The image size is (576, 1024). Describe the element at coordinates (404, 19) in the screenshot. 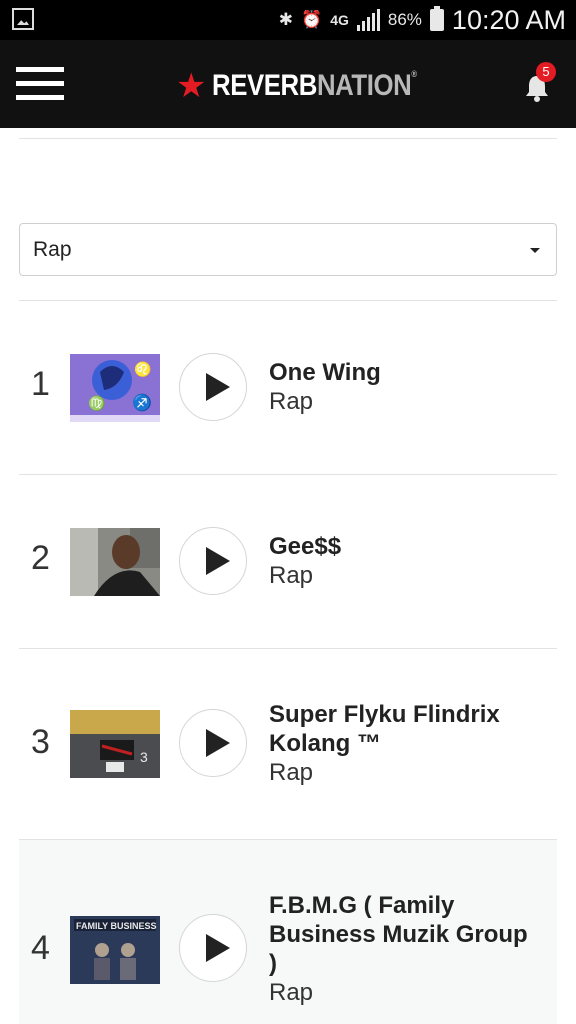

I see `battery-percent: 86%` at that location.